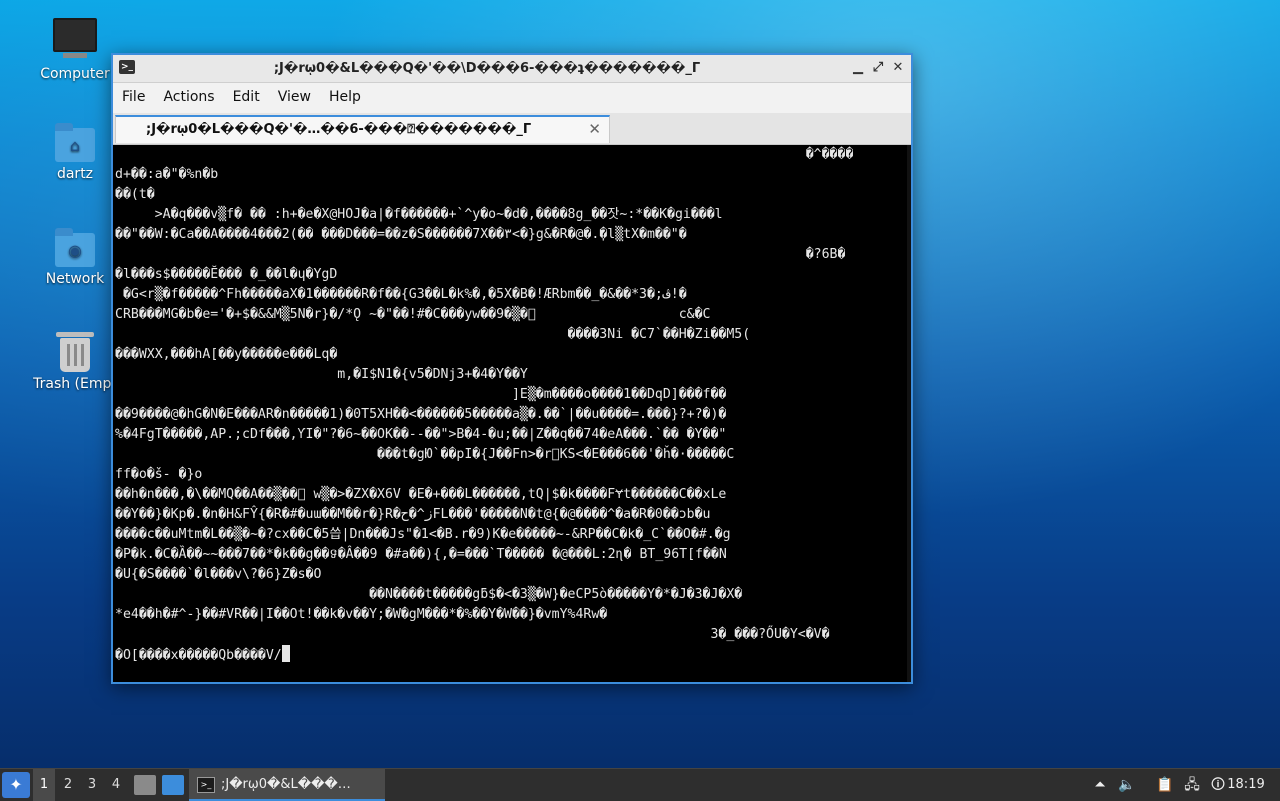 The width and height of the screenshot is (1280, 801). What do you see at coordinates (339, 129) in the screenshot?
I see `tab-label: ;Ј�rῳ0�L���Q�'�…��6-���⍰�������_Г` at bounding box center [339, 129].